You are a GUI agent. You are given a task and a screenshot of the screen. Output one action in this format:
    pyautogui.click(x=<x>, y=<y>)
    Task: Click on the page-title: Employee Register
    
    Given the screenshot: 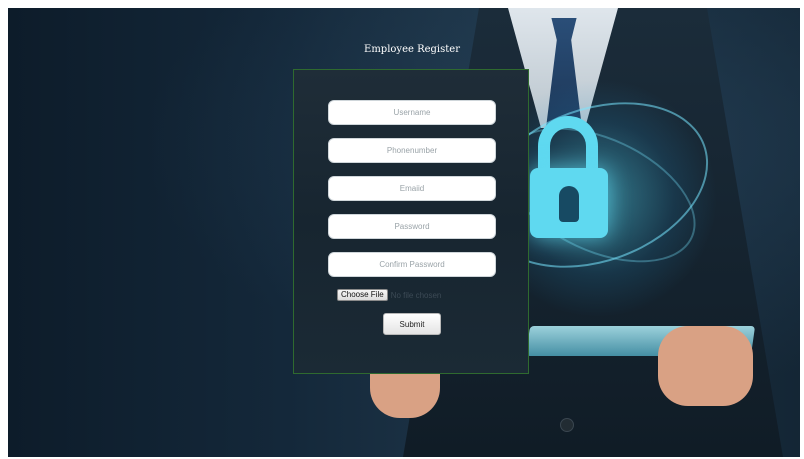 What is the action you would take?
    pyautogui.click(x=412, y=49)
    